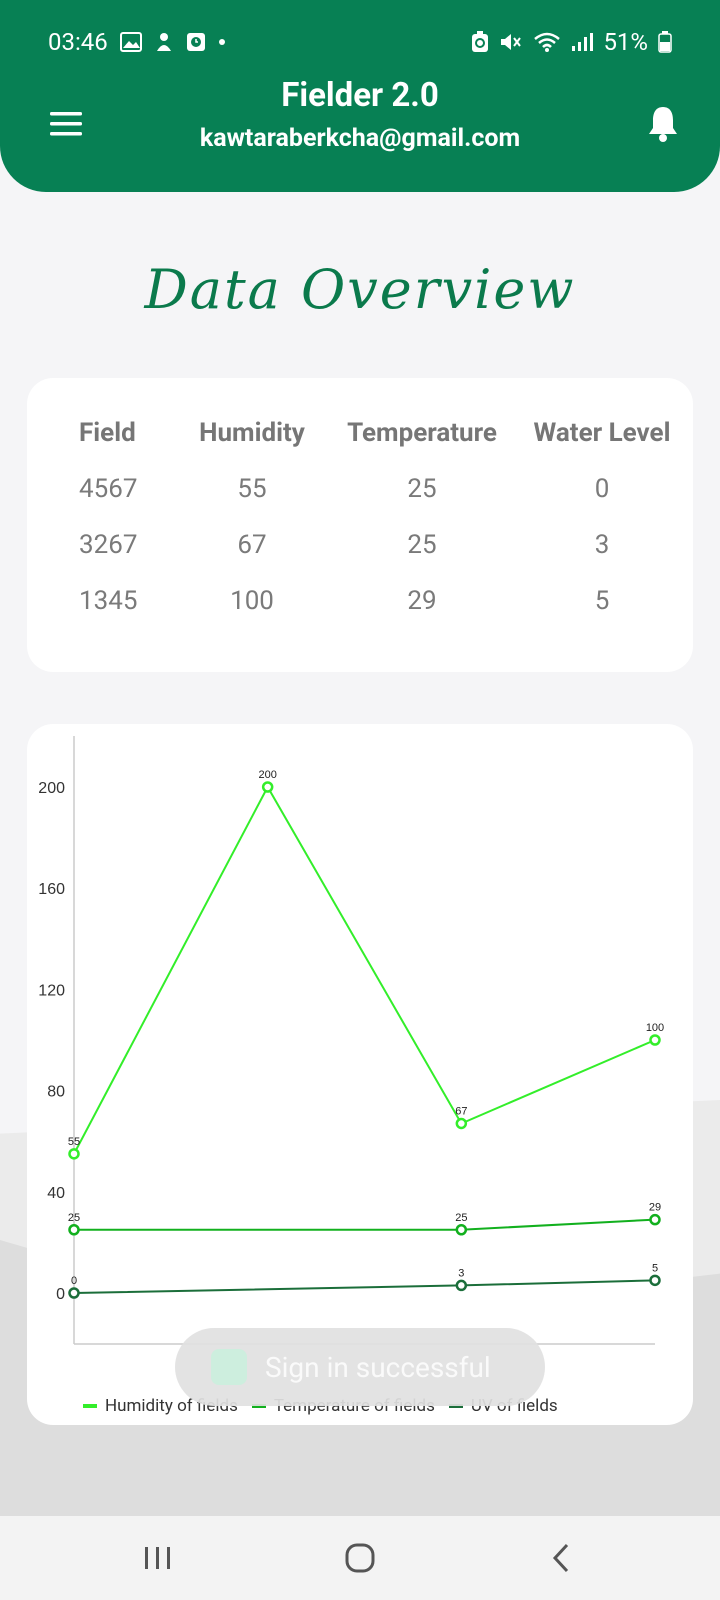  Describe the element at coordinates (222, 42) in the screenshot. I see `dot-icon` at that location.